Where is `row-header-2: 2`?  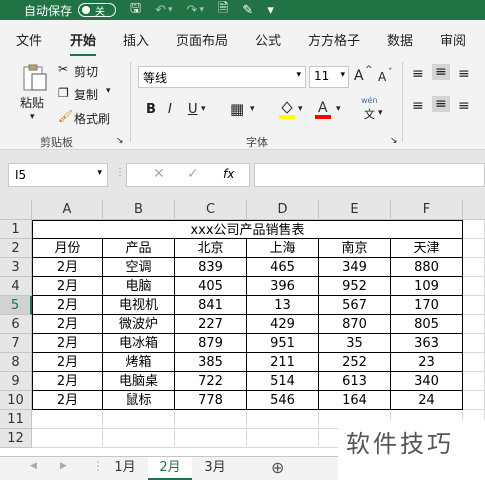 row-header-2: 2 is located at coordinates (16, 248).